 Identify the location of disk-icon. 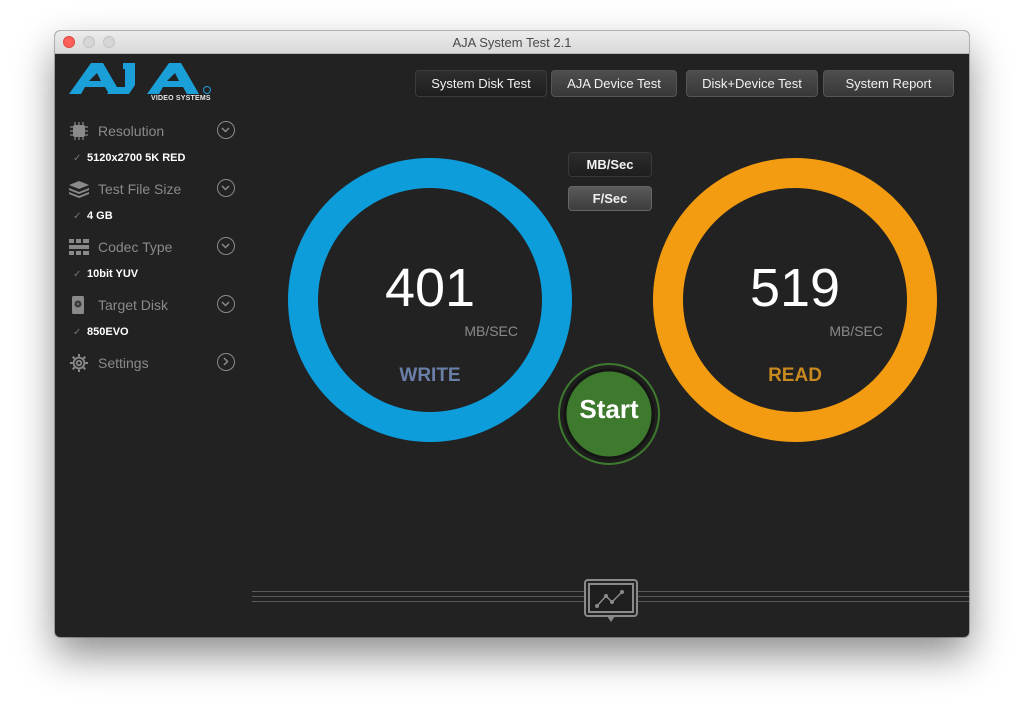
(78, 305).